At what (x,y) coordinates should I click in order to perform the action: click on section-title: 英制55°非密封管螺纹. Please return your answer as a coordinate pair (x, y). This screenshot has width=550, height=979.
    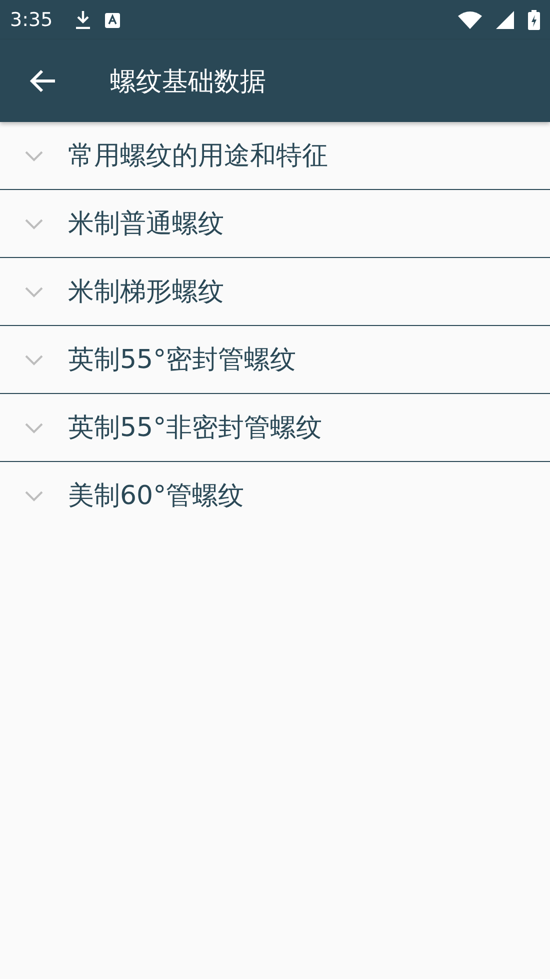
    Looking at the image, I should click on (195, 428).